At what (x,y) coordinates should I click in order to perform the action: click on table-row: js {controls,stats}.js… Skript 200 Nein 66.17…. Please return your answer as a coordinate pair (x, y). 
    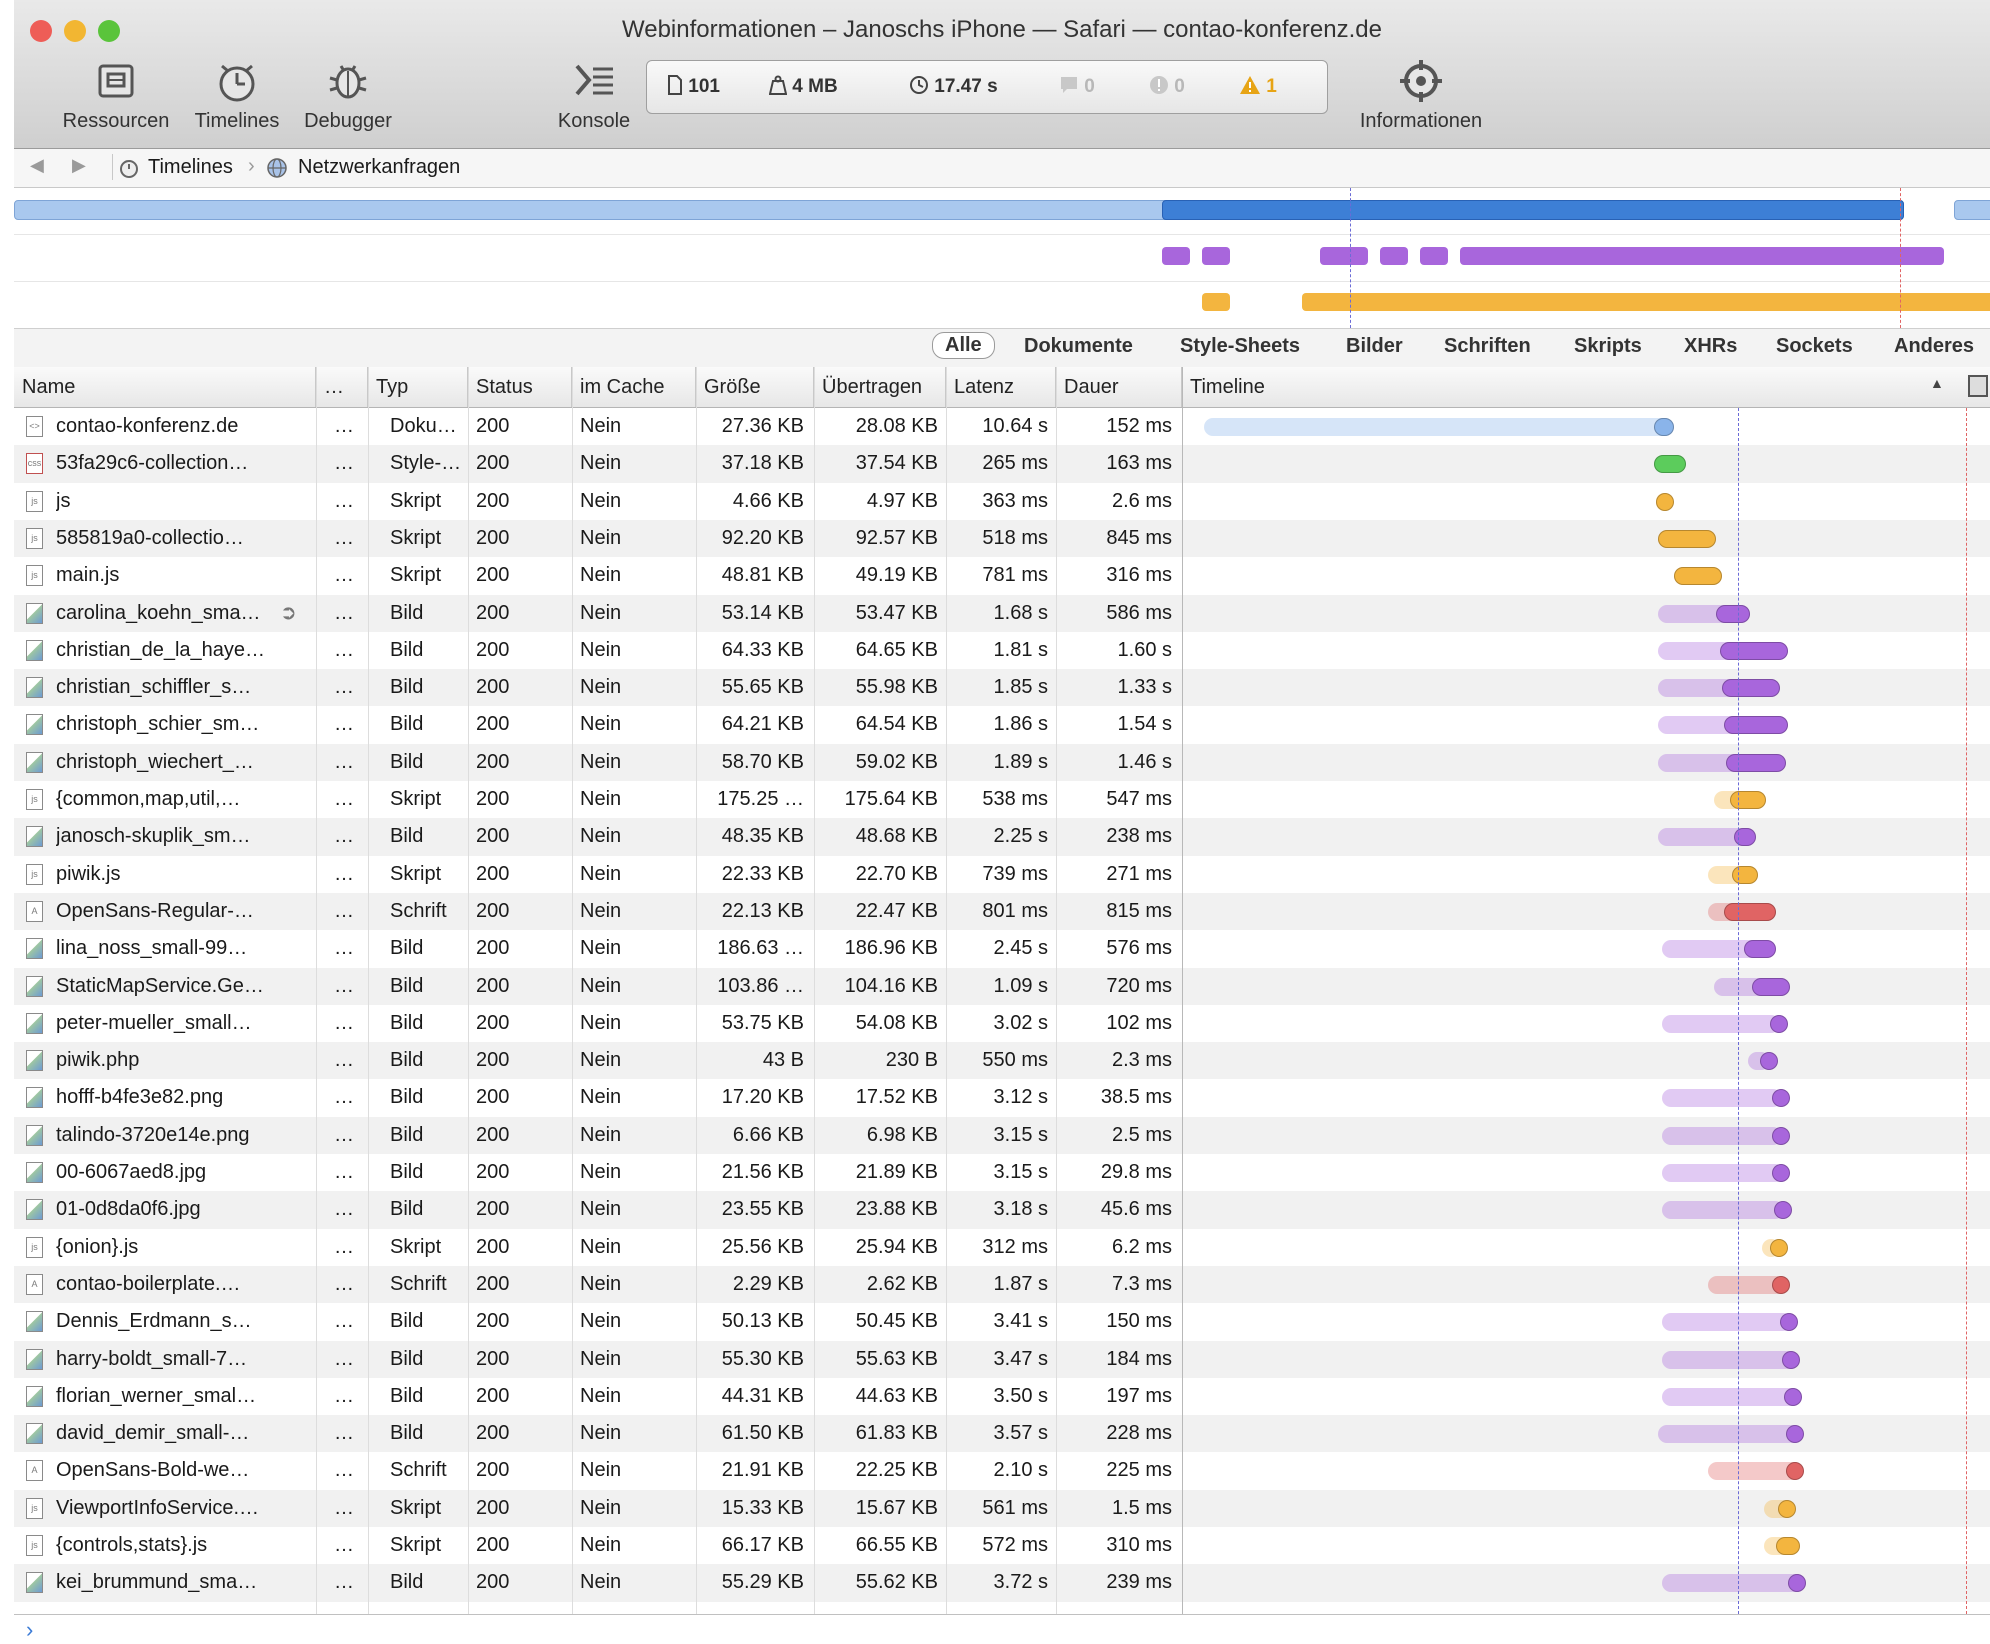
    Looking at the image, I should click on (1002, 1546).